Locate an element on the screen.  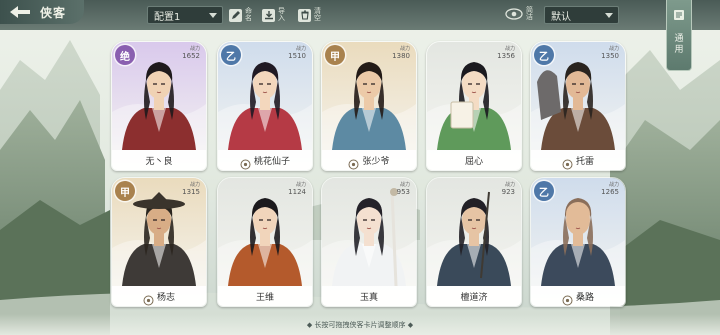
hero-name-bar: 无丶良 is located at coordinates (159, 160).